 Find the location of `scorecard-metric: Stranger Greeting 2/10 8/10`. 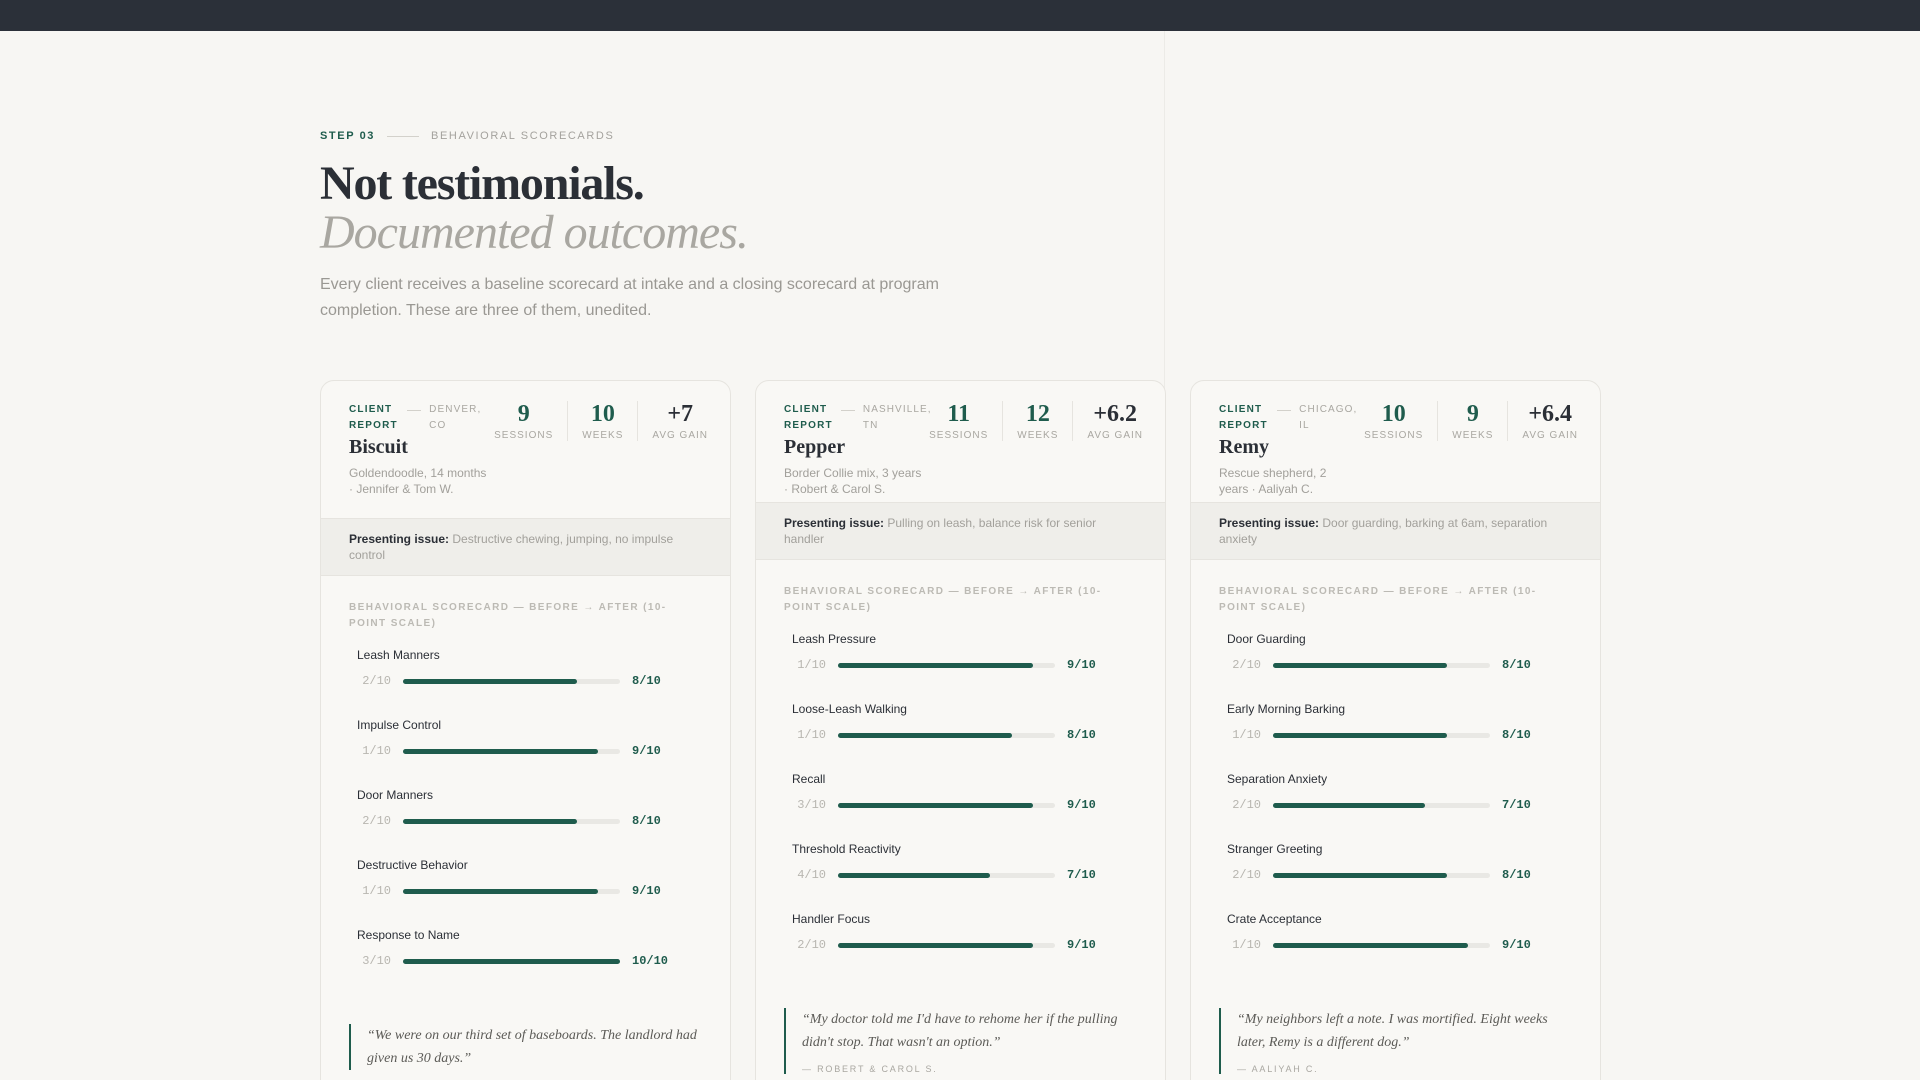

scorecard-metric: Stranger Greeting 2/10 8/10 is located at coordinates (1399, 877).